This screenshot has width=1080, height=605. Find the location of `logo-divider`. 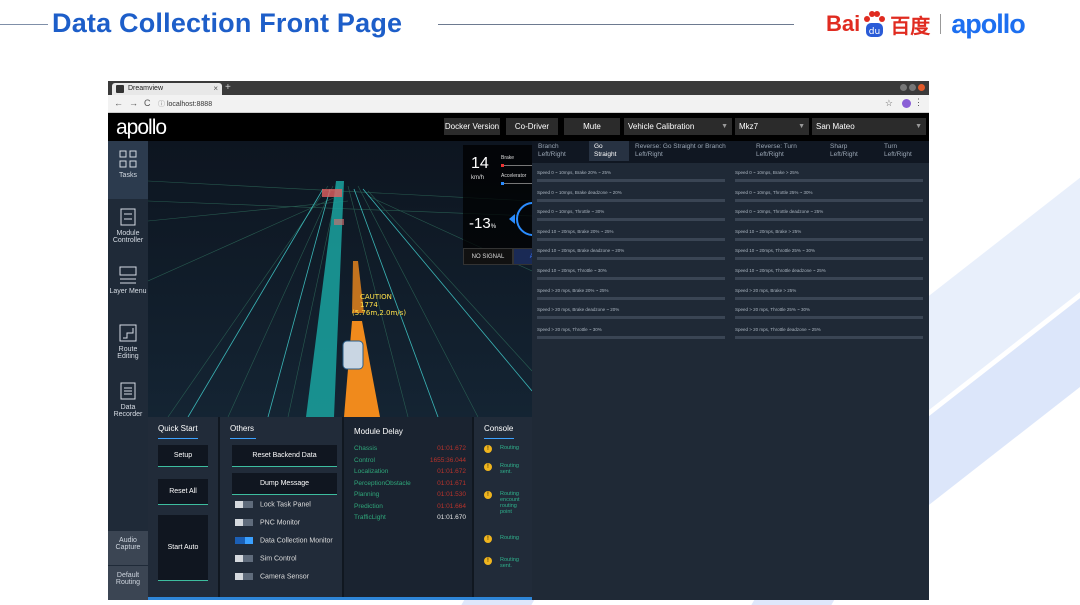

logo-divider is located at coordinates (941, 24).